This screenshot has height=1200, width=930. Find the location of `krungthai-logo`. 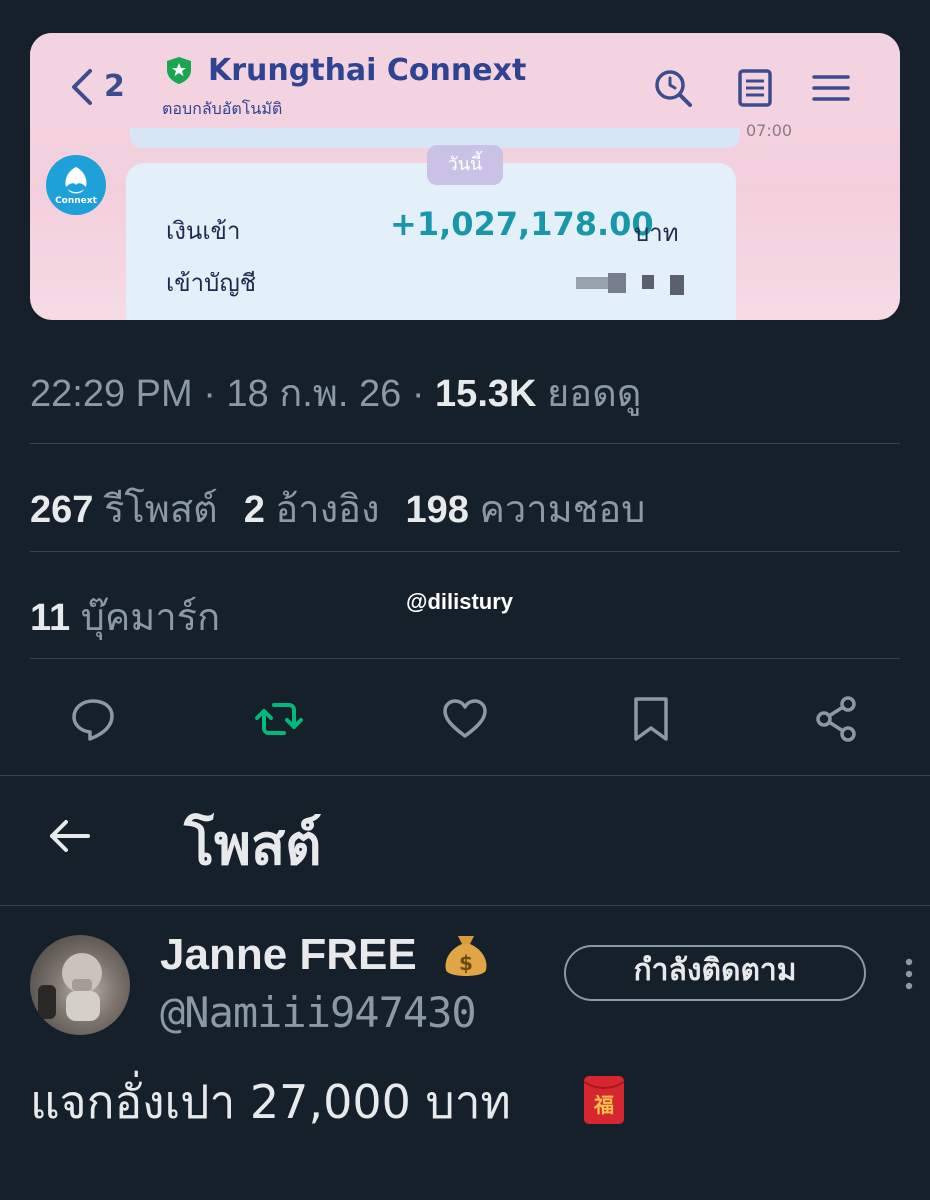

krungthai-logo is located at coordinates (76, 185).